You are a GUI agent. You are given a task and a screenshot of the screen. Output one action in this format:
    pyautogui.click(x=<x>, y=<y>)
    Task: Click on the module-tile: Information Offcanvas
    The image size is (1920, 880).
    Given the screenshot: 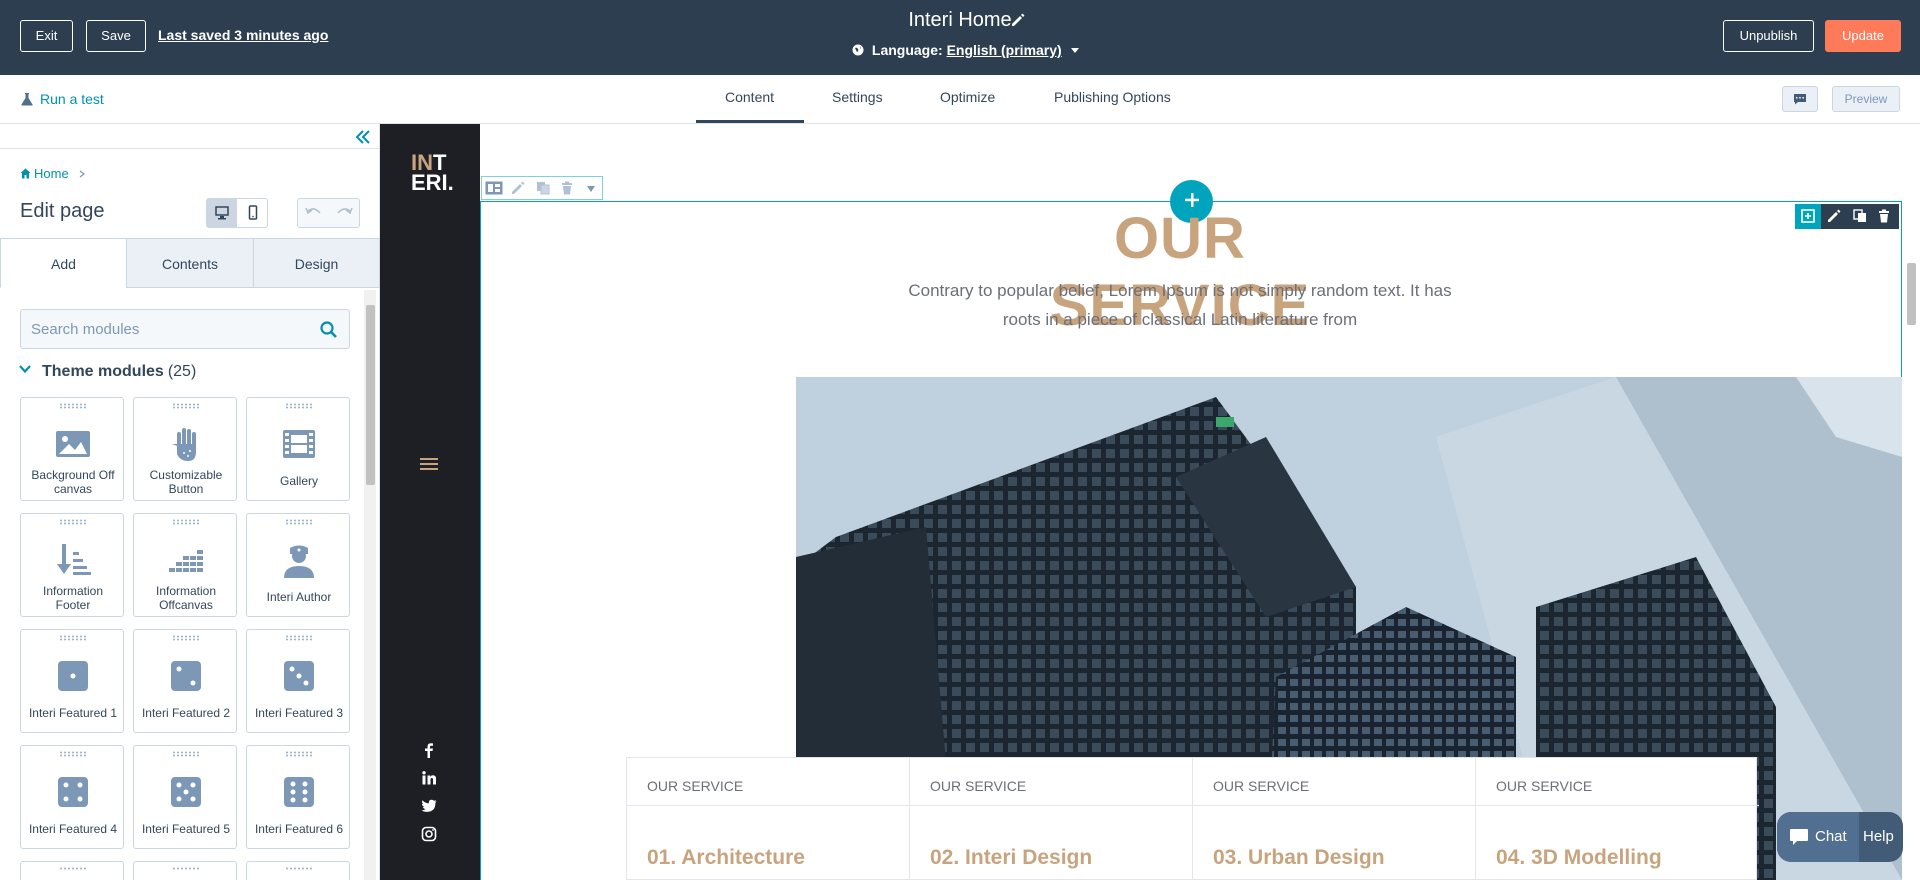 What is the action you would take?
    pyautogui.click(x=185, y=565)
    